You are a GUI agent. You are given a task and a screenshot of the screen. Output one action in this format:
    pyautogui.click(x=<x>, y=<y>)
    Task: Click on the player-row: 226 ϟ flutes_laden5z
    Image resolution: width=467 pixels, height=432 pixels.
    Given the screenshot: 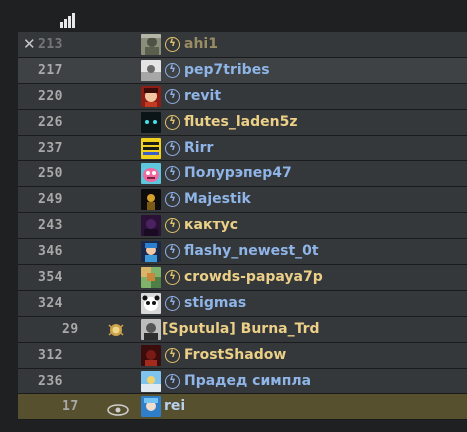 What is the action you would take?
    pyautogui.click(x=242, y=122)
    